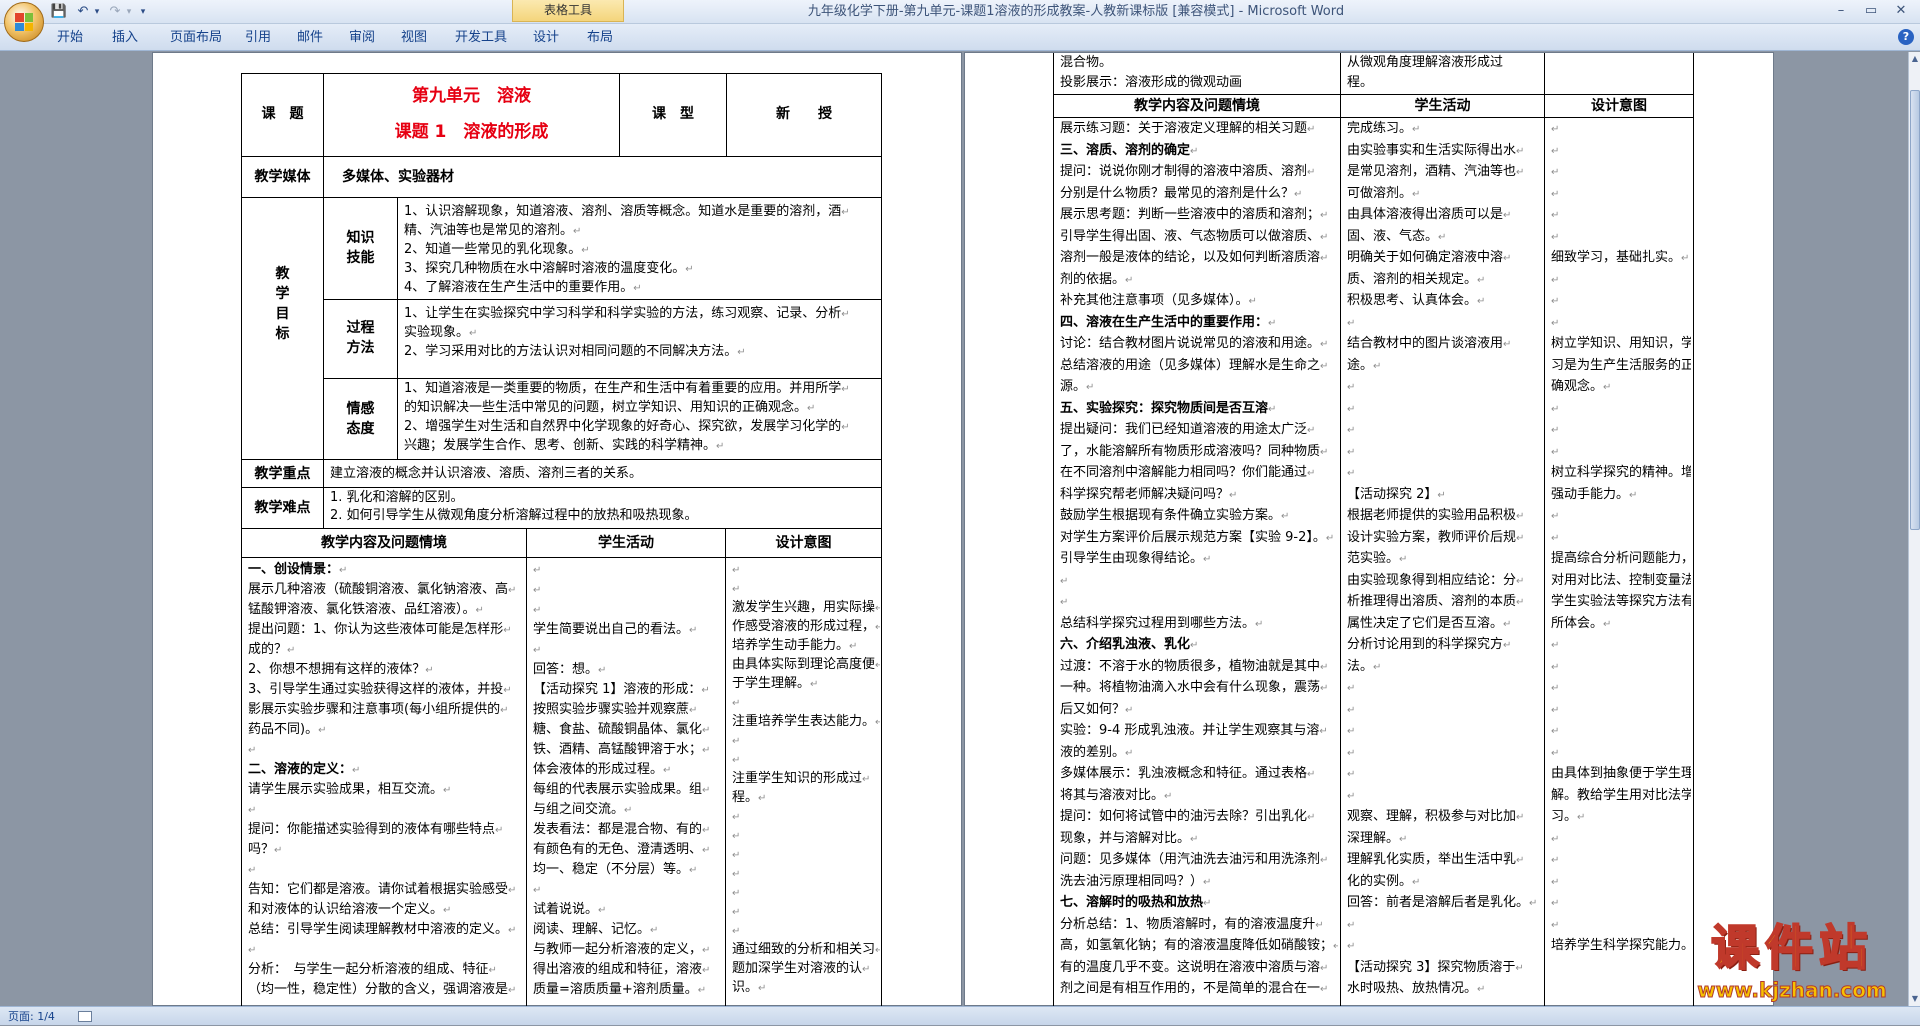  I want to click on ribbon-tab-bar: 开始 插入 页面布局 引用 邮件 审阅 视图 开发工具 设计 布局 ?, so click(960, 37).